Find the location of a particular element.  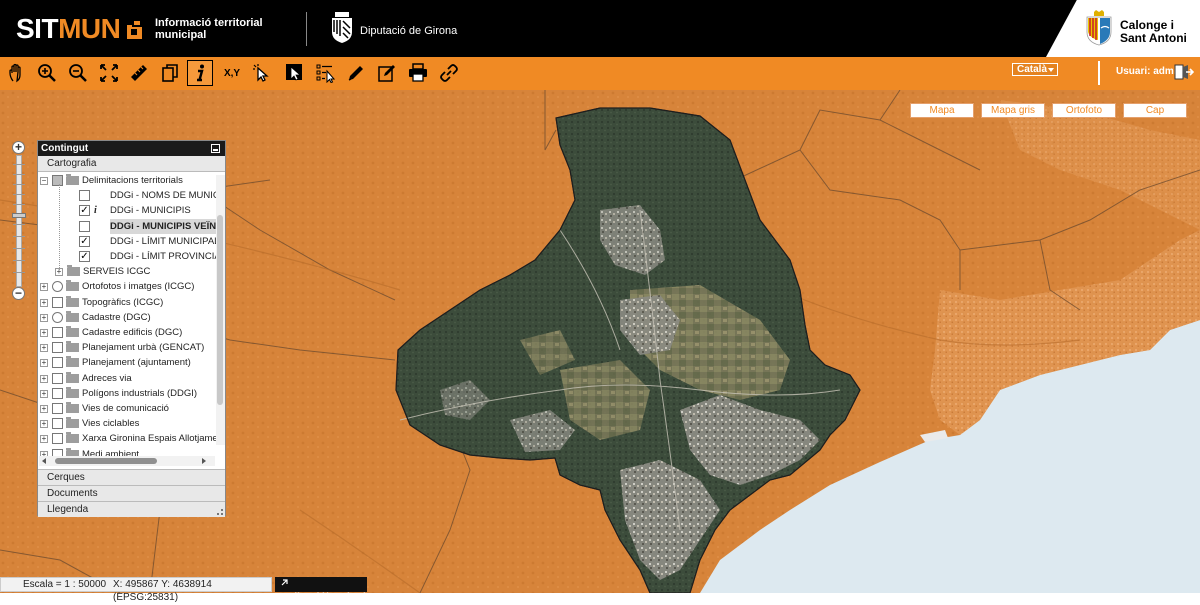

layer-tree-row: ✓ DDGi - LÍMIT PROVINCIAL is located at coordinates (131, 256).